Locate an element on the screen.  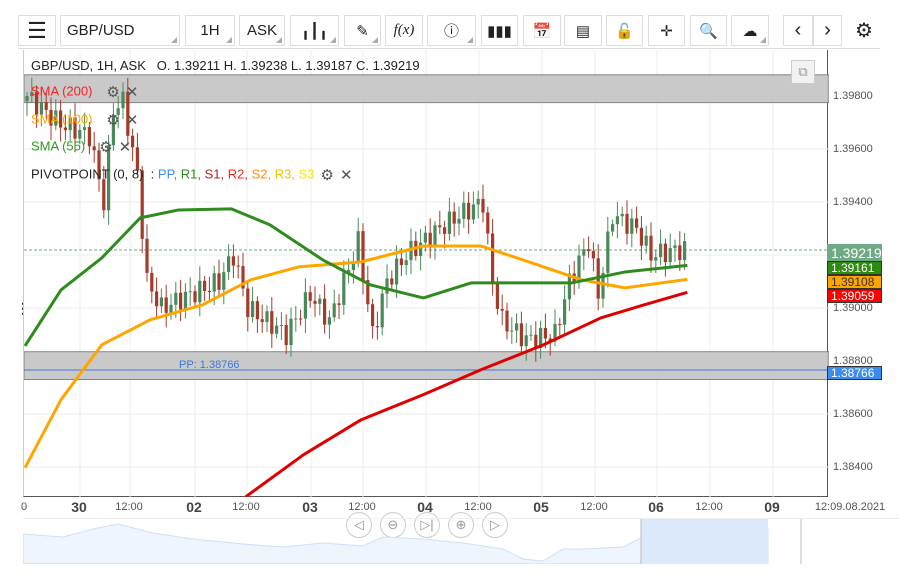
chart-type-button: ╻┃╻ is located at coordinates (314, 30).